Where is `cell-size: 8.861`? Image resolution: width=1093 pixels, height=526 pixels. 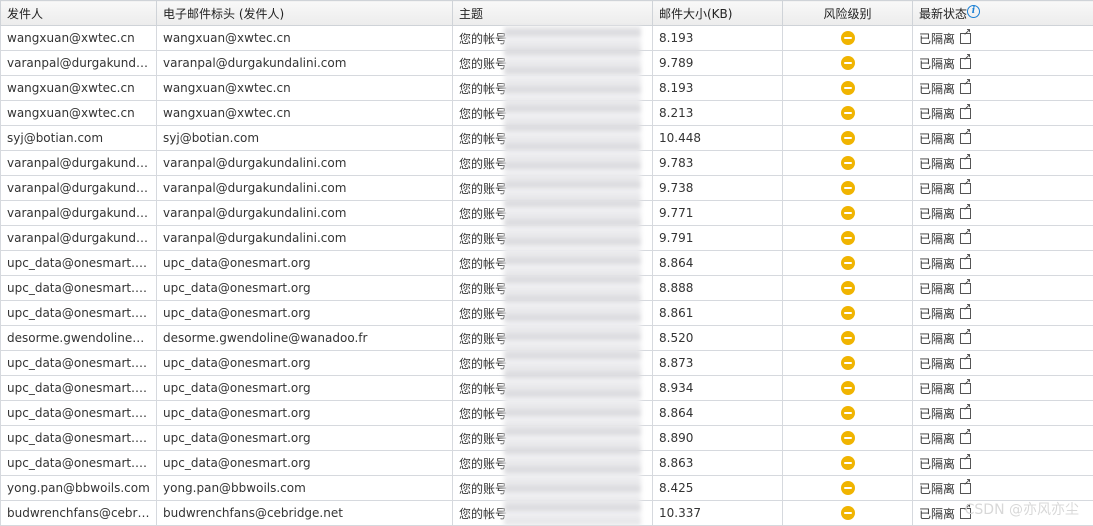 cell-size: 8.861 is located at coordinates (718, 313).